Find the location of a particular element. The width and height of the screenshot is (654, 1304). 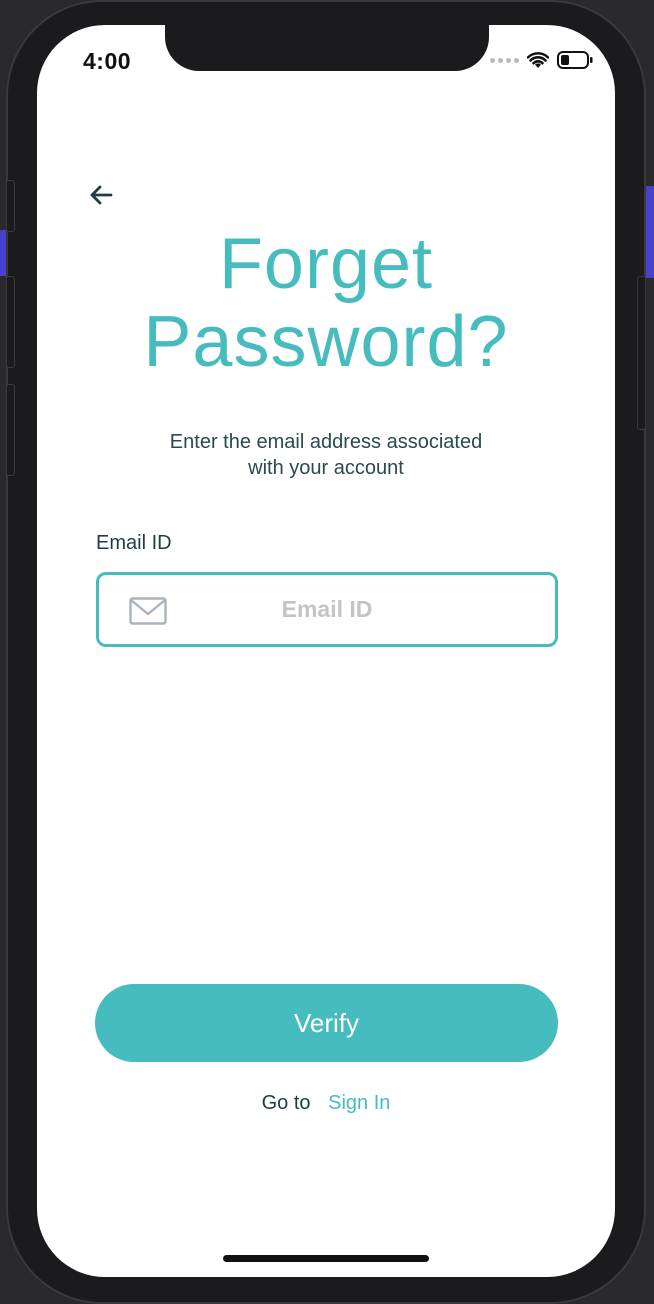

email-field-container is located at coordinates (327, 609).